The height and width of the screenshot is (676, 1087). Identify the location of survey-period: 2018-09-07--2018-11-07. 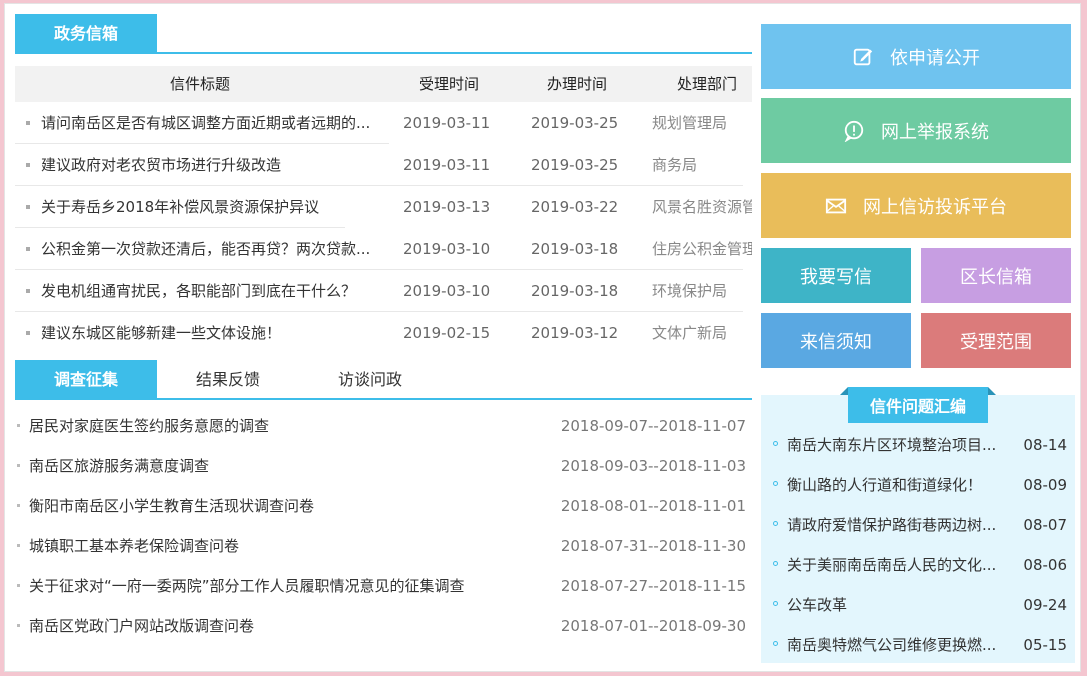
(653, 426).